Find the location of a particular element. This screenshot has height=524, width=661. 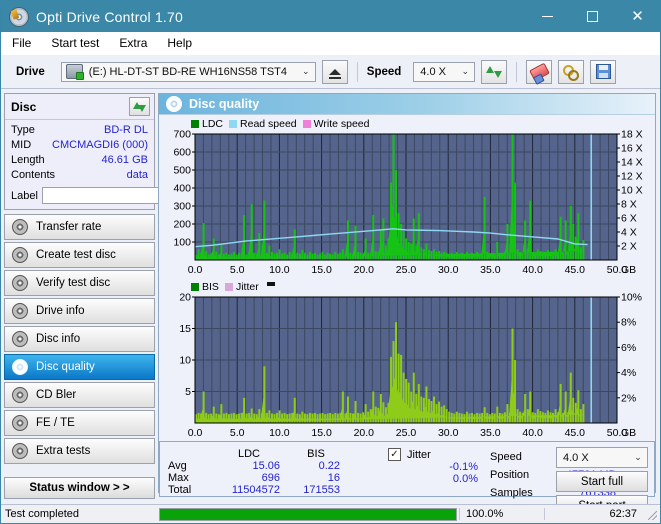

eject-button is located at coordinates (334, 71).